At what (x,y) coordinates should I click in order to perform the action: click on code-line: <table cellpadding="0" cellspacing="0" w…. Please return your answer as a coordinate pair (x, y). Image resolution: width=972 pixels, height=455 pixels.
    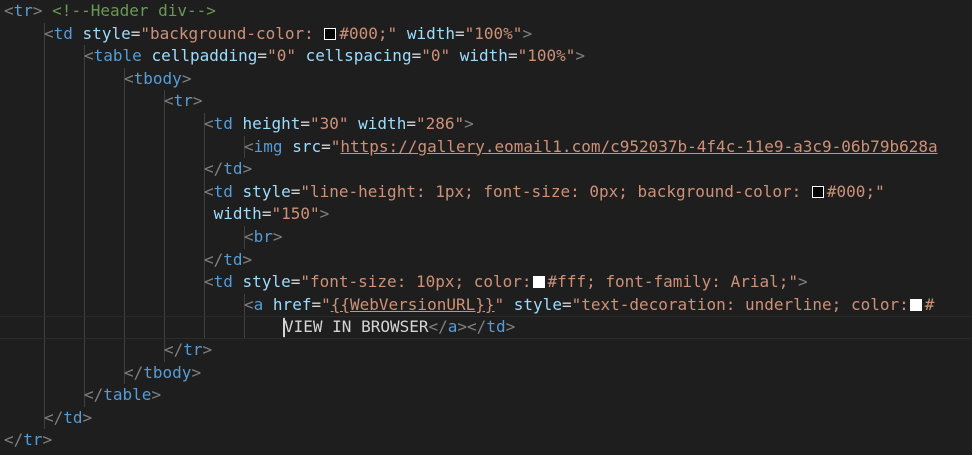
    Looking at the image, I should click on (334, 56).